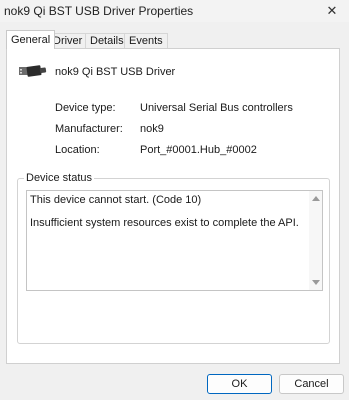 This screenshot has width=349, height=400. I want to click on title-bar: nok9 Qi BST USB Driver Properties ✕, so click(174, 11).